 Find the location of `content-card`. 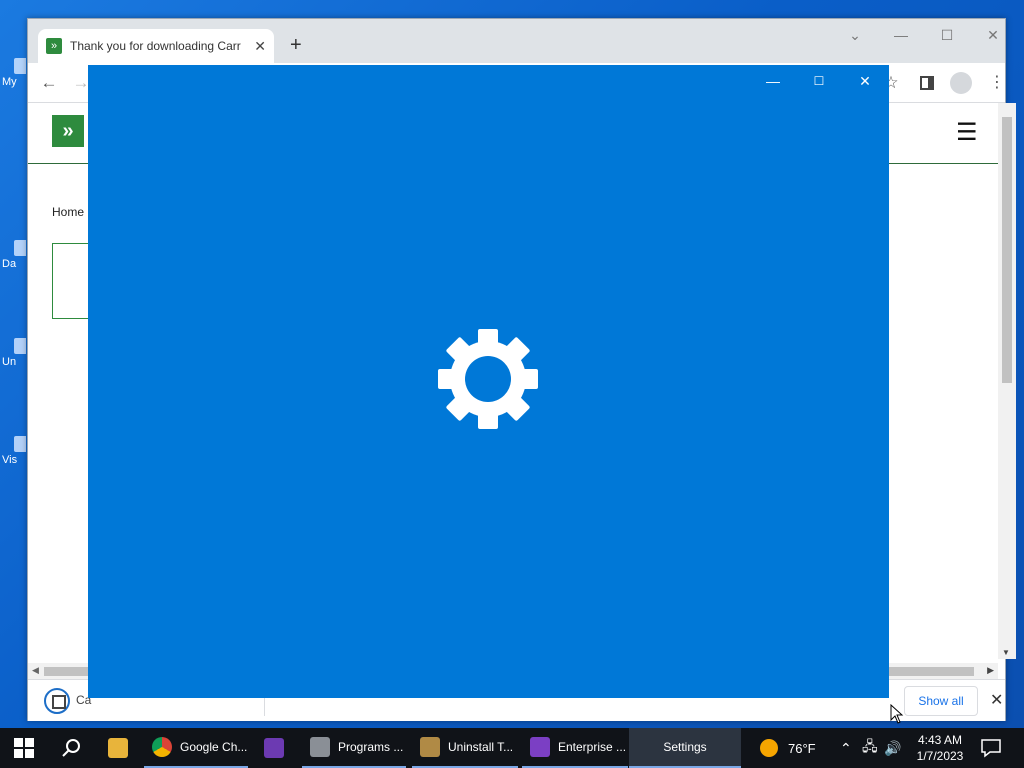

content-card is located at coordinates (72, 281).